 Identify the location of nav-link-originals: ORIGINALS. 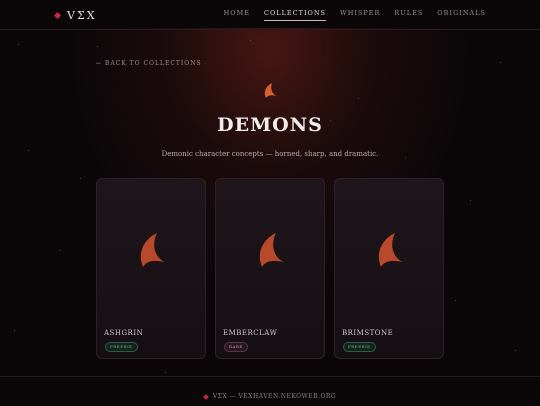
(461, 15).